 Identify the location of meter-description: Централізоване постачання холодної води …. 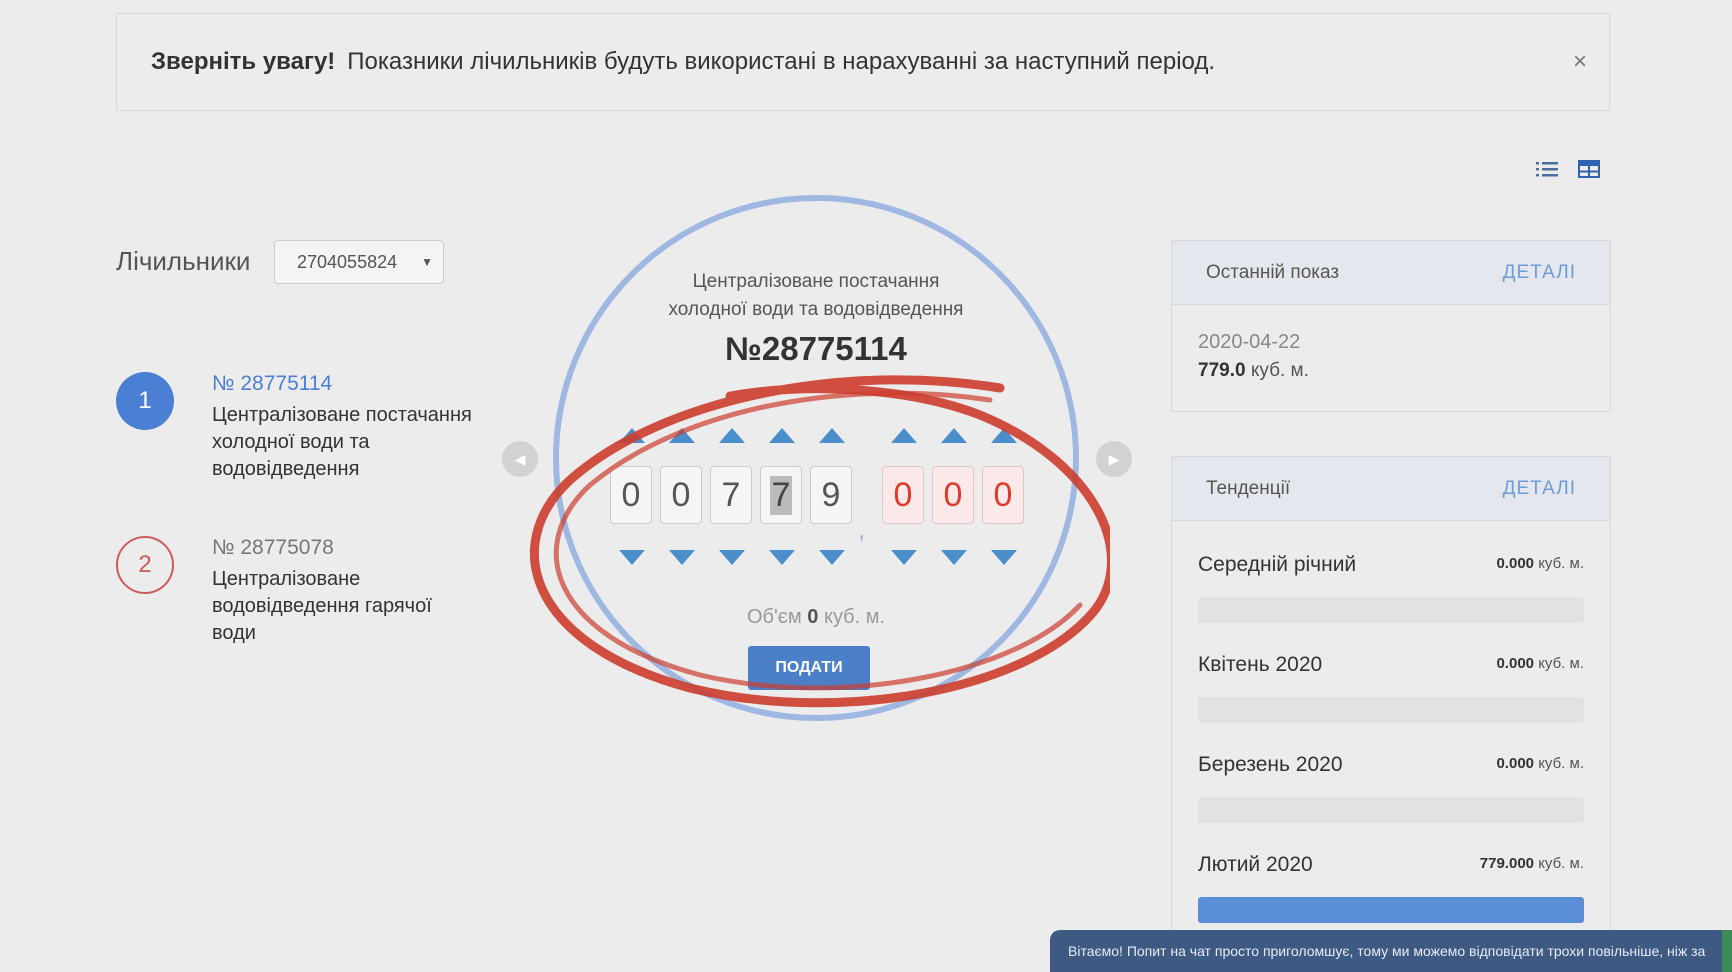
(342, 442).